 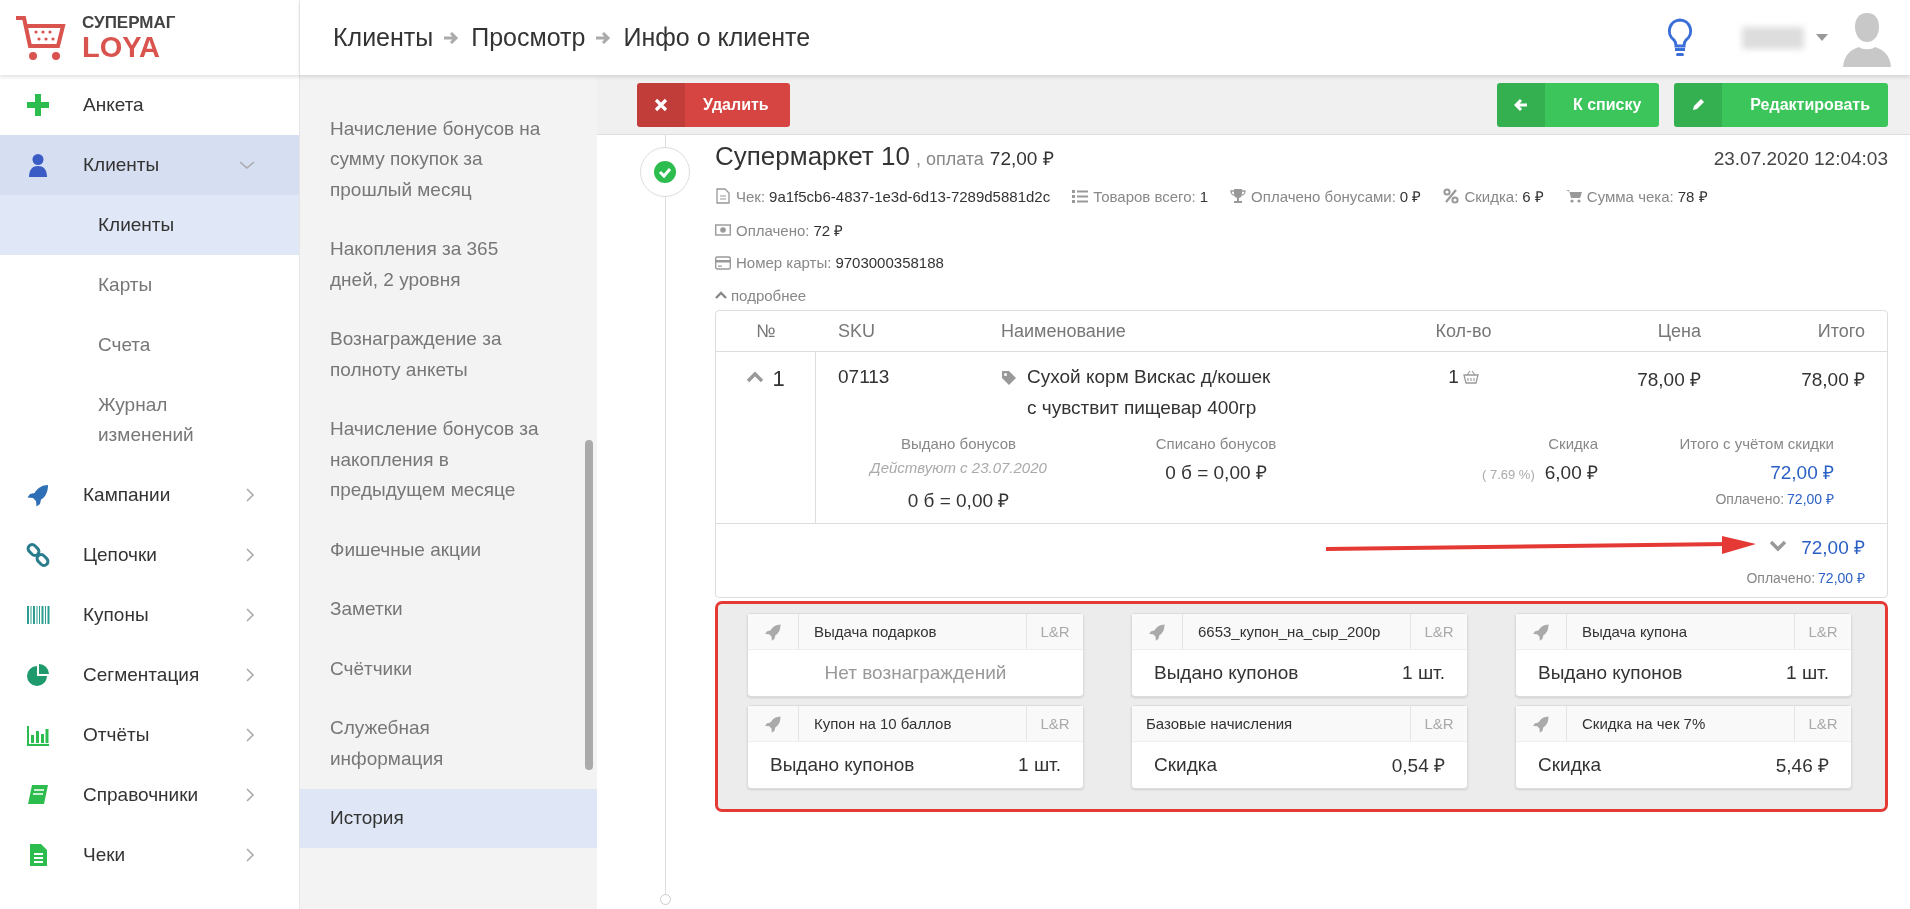 What do you see at coordinates (1533, 196) in the screenshot?
I see `info-value: 6 ₽` at bounding box center [1533, 196].